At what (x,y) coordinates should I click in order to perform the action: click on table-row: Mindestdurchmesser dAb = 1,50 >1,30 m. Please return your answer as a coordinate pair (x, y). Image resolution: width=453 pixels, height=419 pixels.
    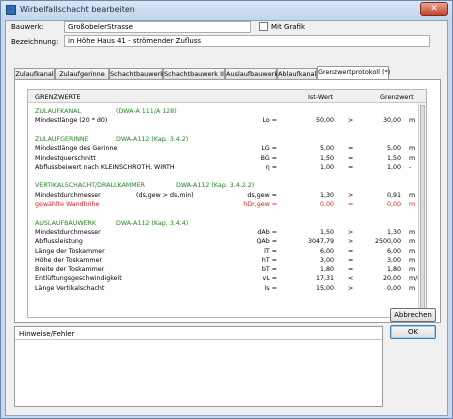
    Looking at the image, I should click on (224, 232).